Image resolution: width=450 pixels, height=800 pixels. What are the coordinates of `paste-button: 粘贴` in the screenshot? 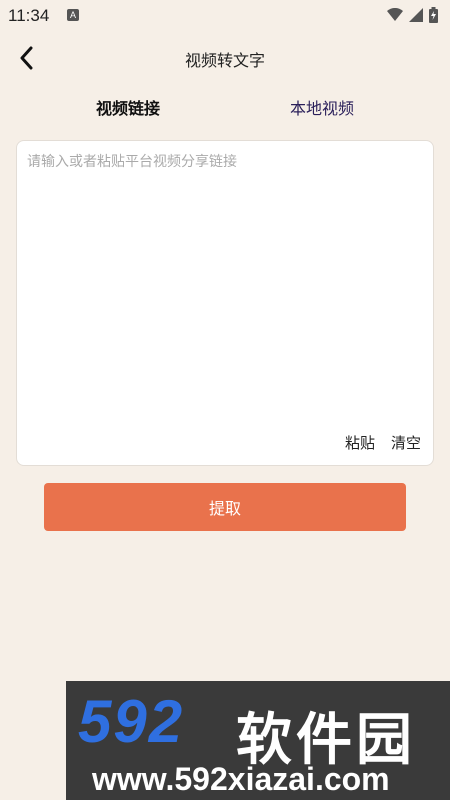 It's located at (360, 442).